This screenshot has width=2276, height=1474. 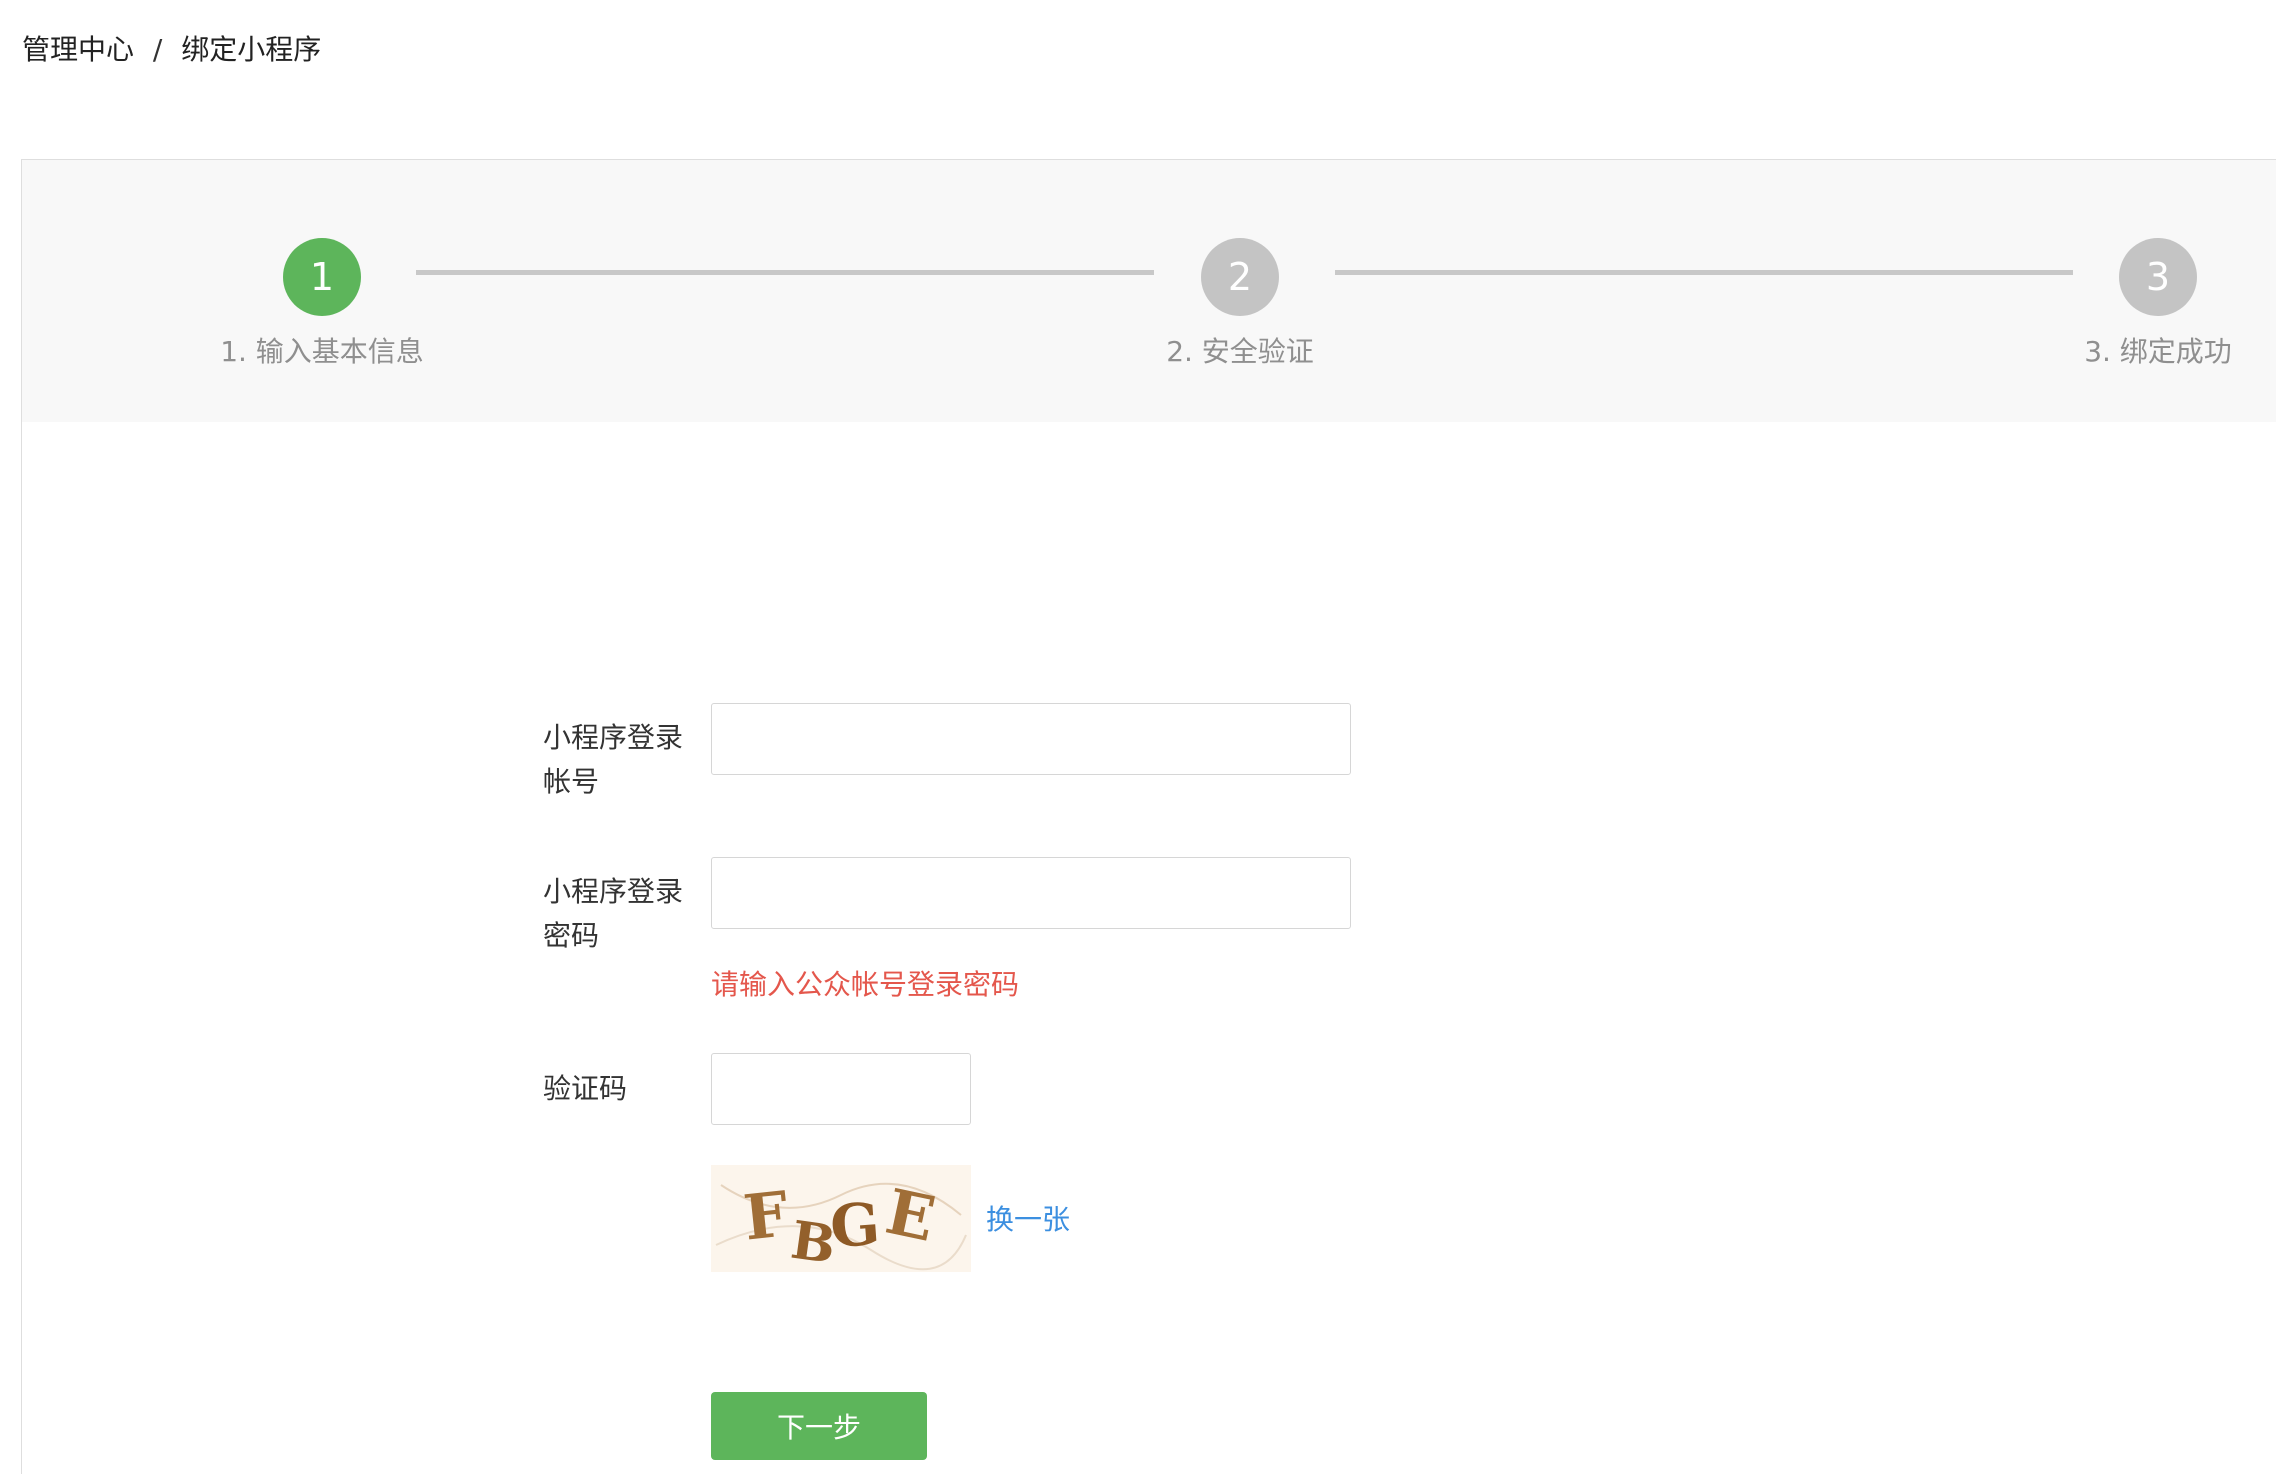 I want to click on password-label: 小程序登录 密码, so click(x=623, y=914).